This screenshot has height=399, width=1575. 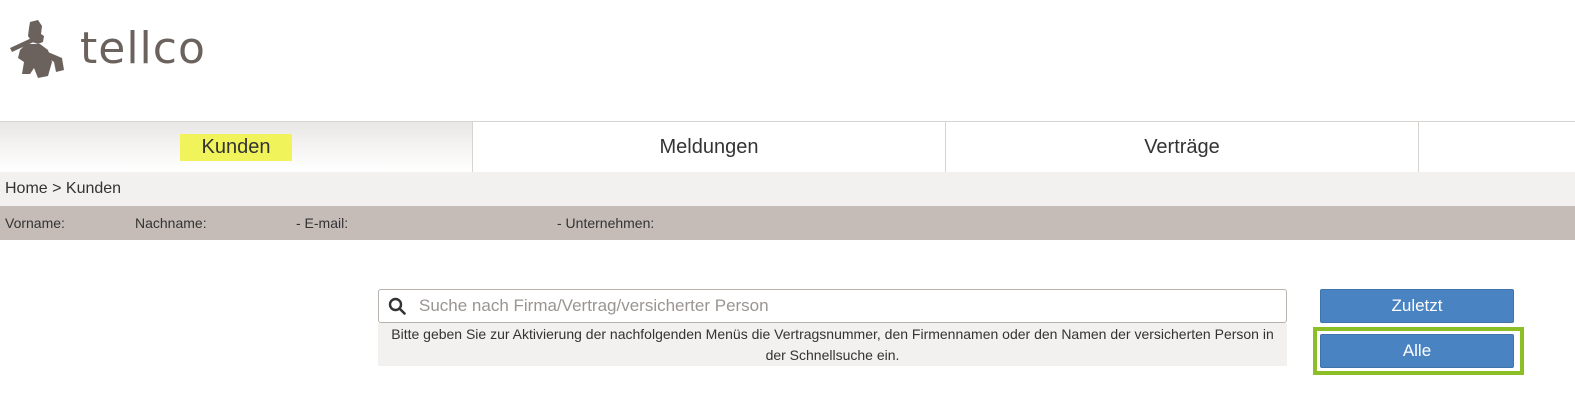 I want to click on nav-tab-label: Verträge, so click(x=1182, y=146).